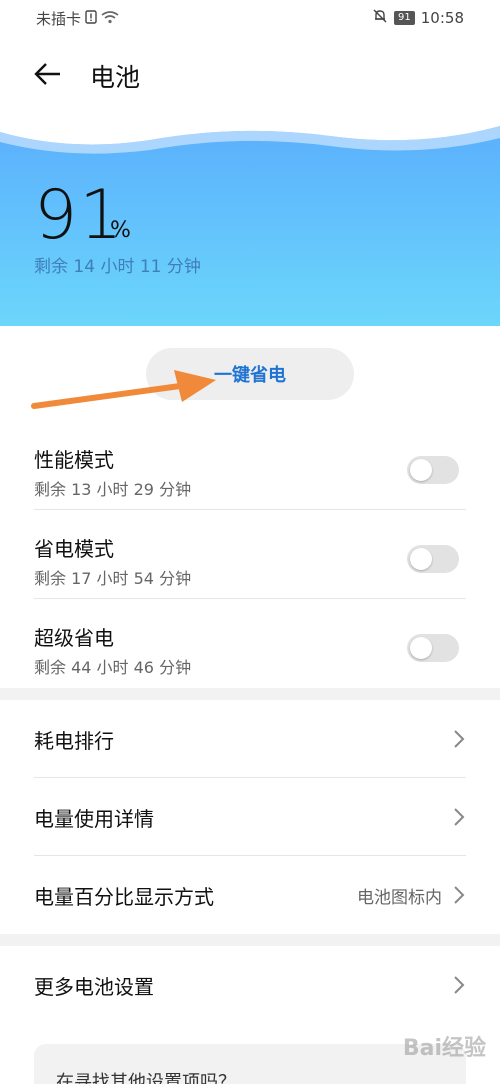 This screenshot has height=1084, width=500. I want to click on mode-subtitle: 剩余 13 小时 29 分钟, so click(113, 489).